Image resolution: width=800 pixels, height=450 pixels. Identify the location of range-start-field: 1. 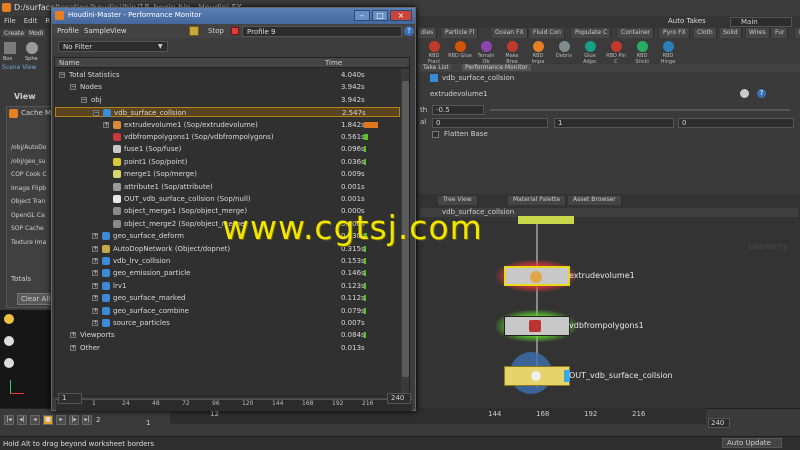
(148, 423).